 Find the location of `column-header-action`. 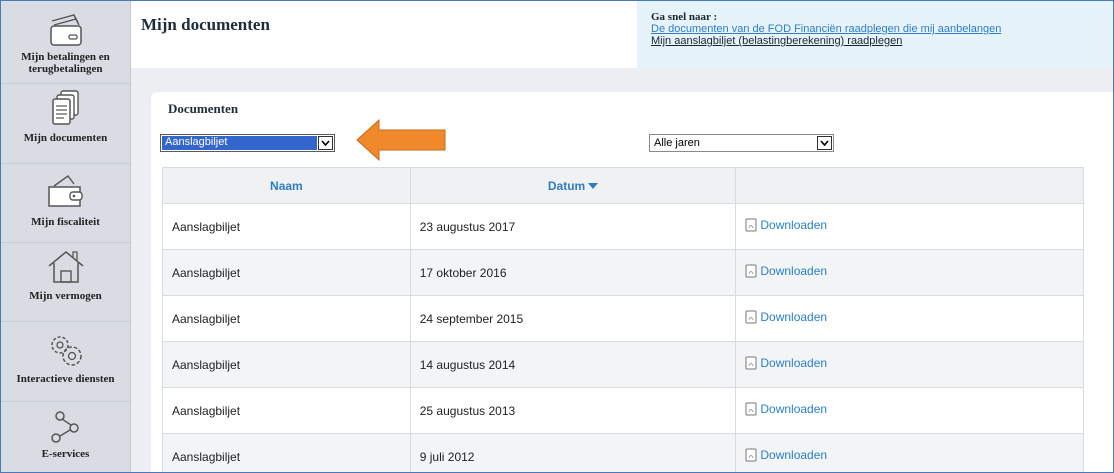

column-header-action is located at coordinates (909, 185).